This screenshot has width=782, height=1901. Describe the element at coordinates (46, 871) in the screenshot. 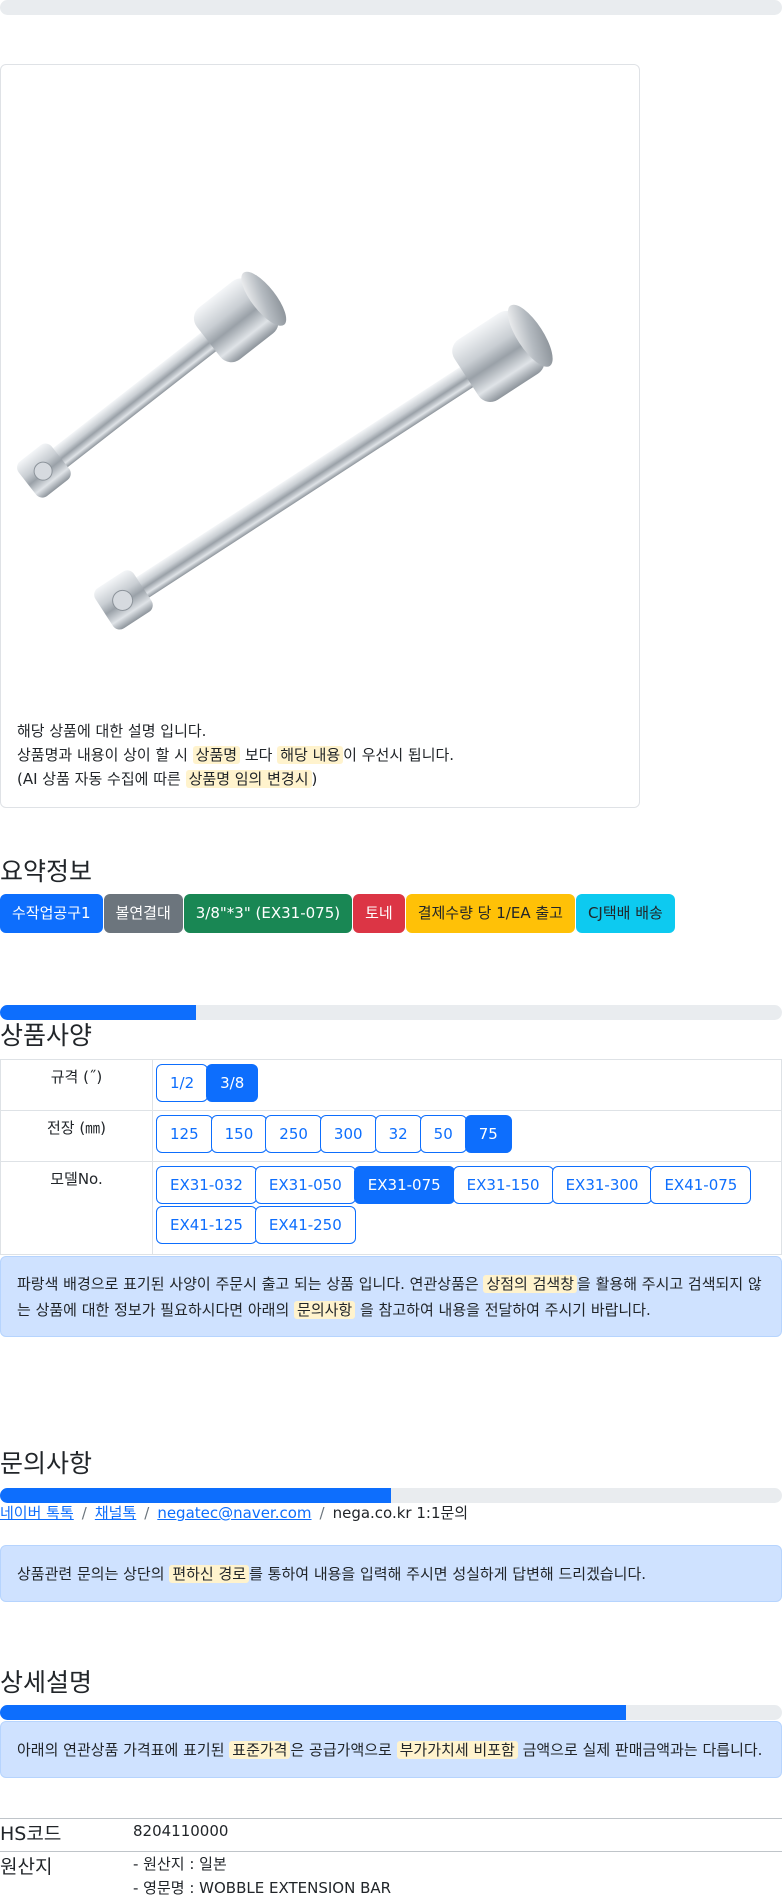

I see `summary-title: 요약정보` at that location.